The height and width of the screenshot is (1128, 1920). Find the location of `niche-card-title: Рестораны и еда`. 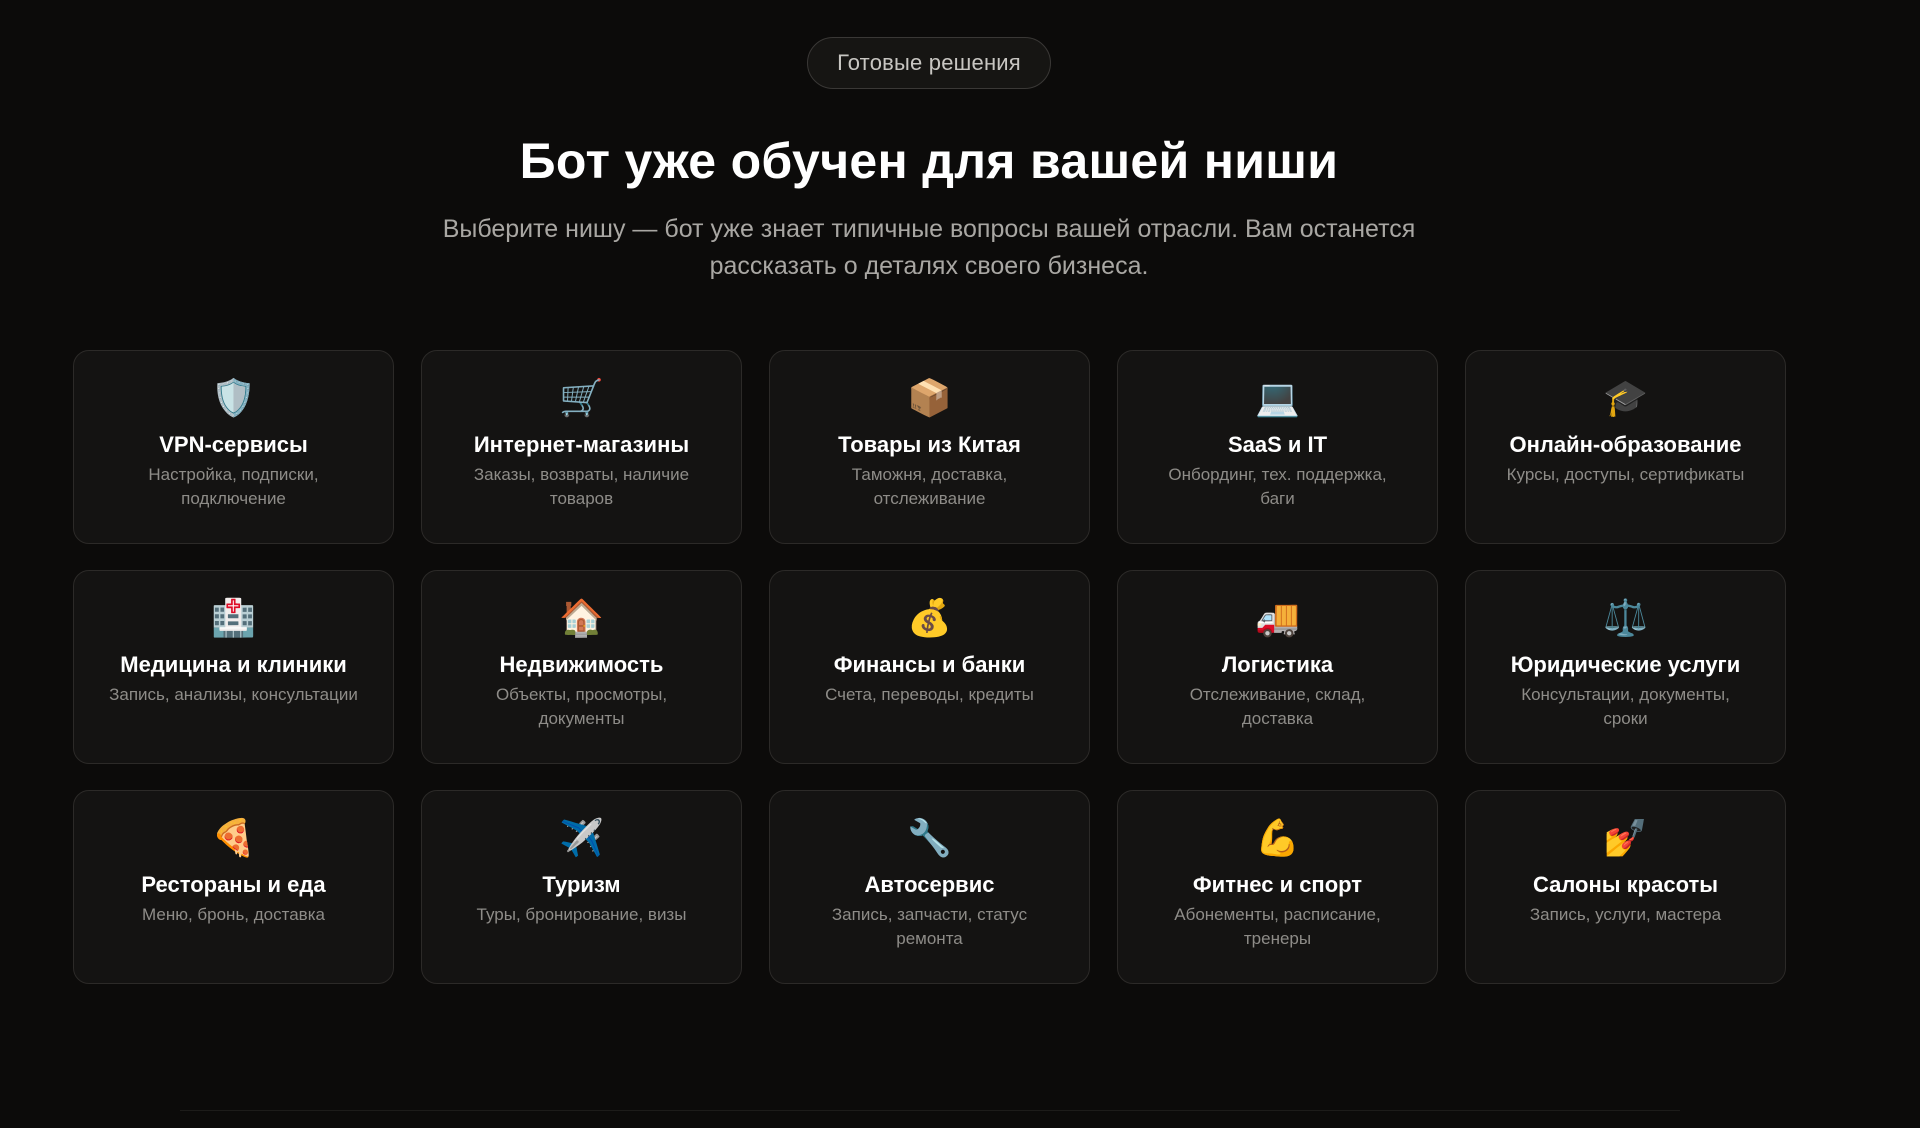

niche-card-title: Рестораны и еда is located at coordinates (233, 884).